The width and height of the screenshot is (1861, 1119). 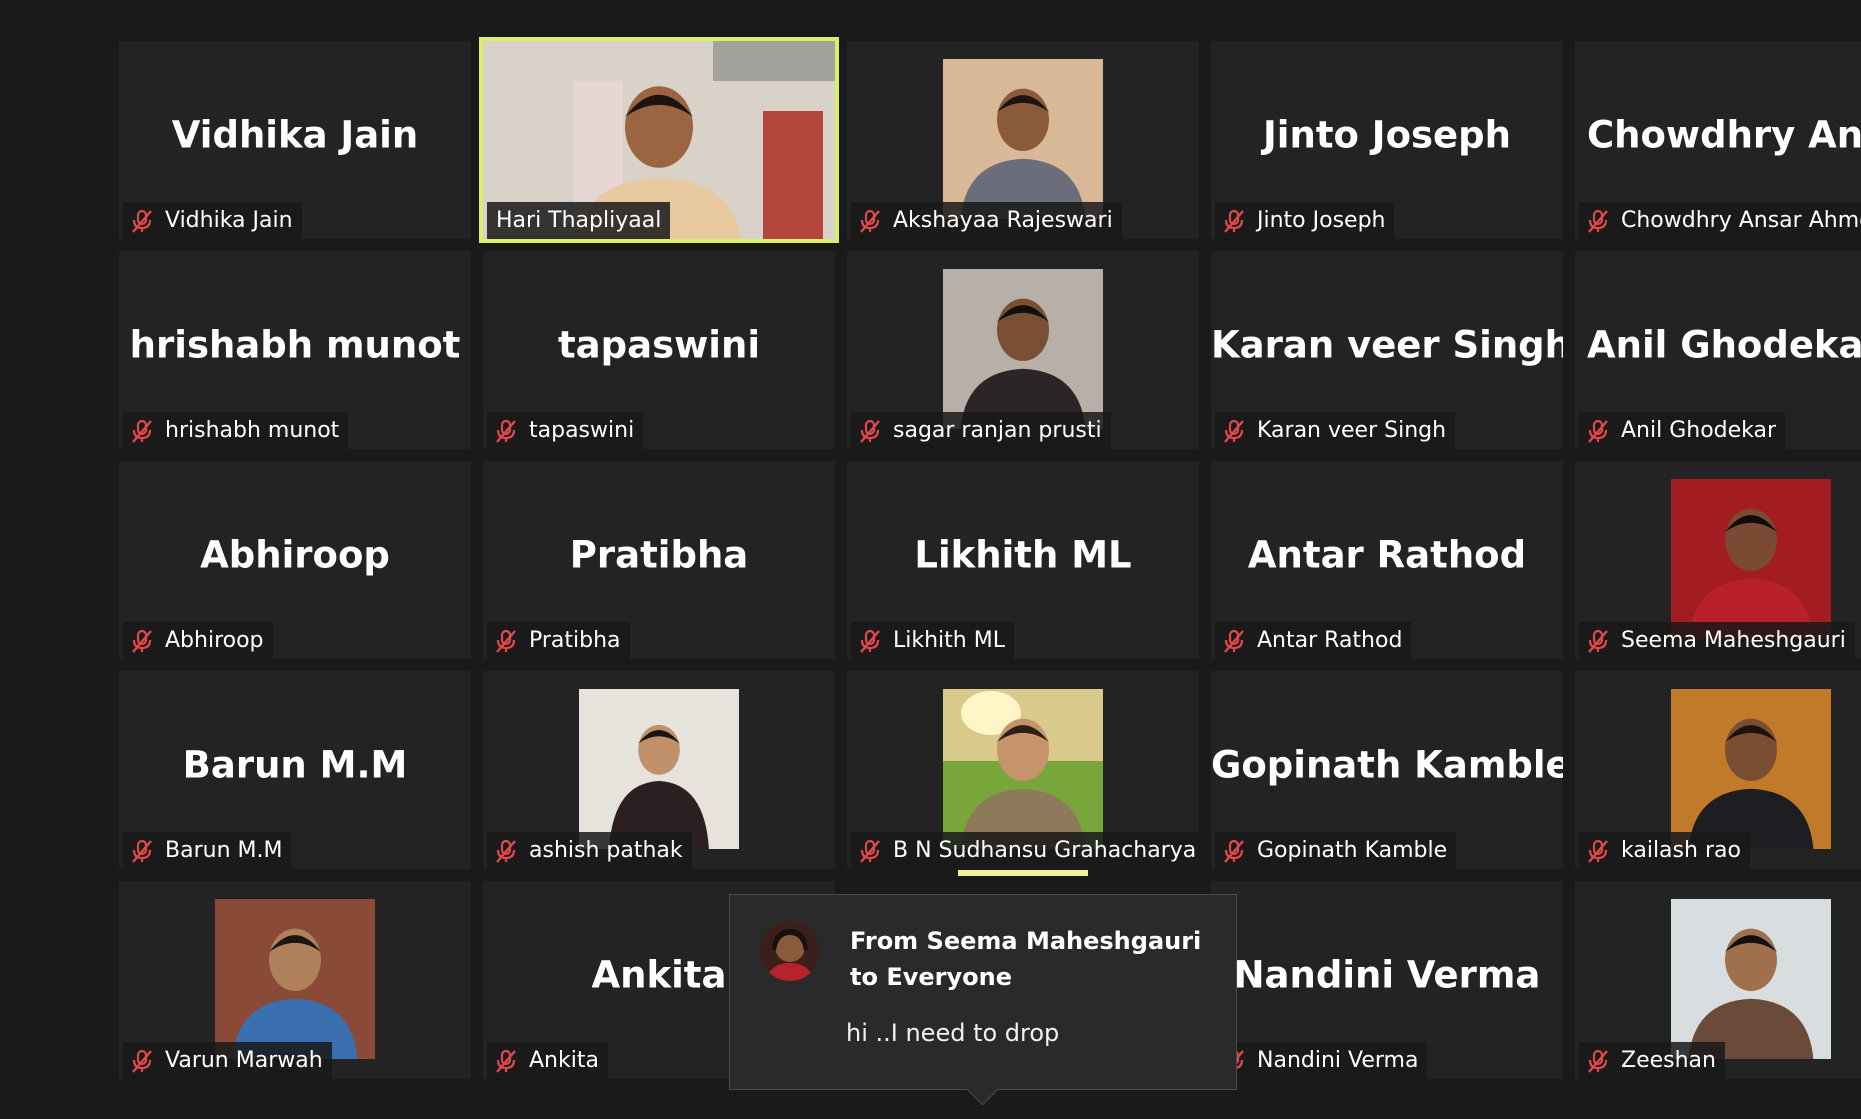 I want to click on participant-name-label: hrishabh munot, so click(x=252, y=430).